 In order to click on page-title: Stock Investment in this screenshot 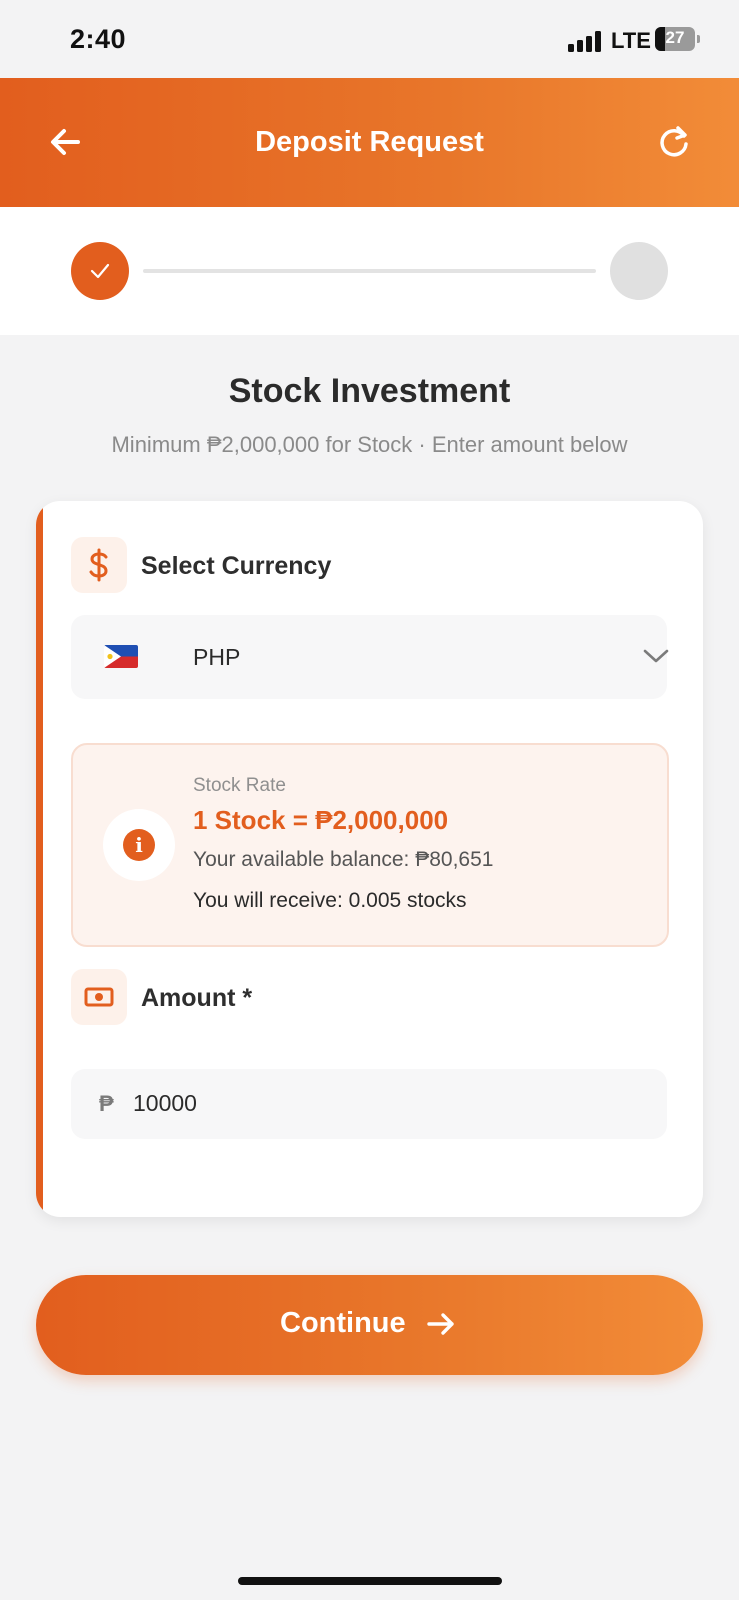, I will do `click(369, 391)`.